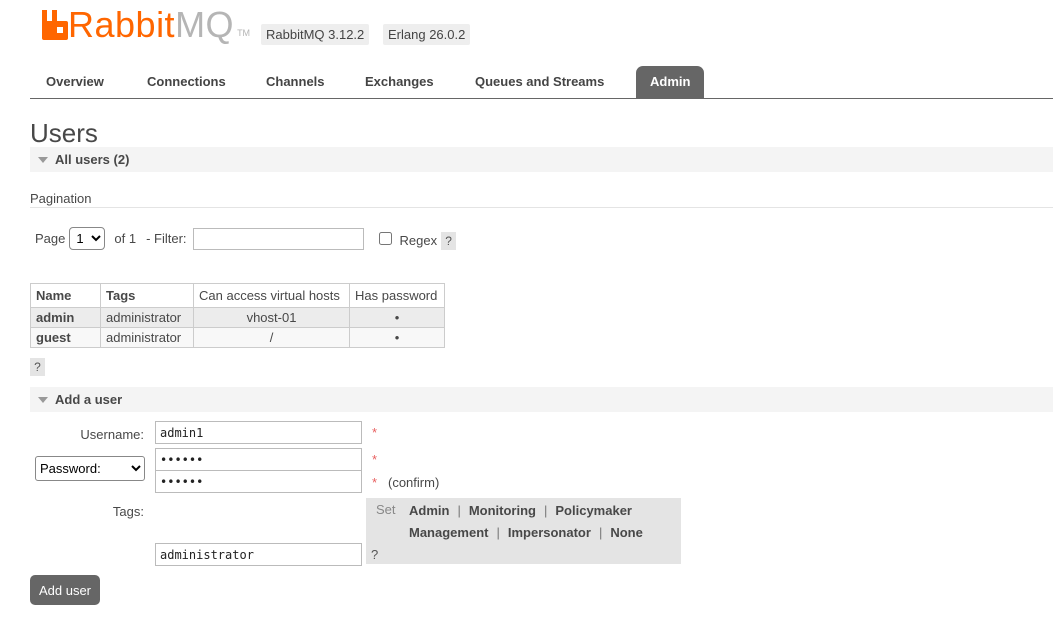  I want to click on username-label: Username:, so click(112, 434).